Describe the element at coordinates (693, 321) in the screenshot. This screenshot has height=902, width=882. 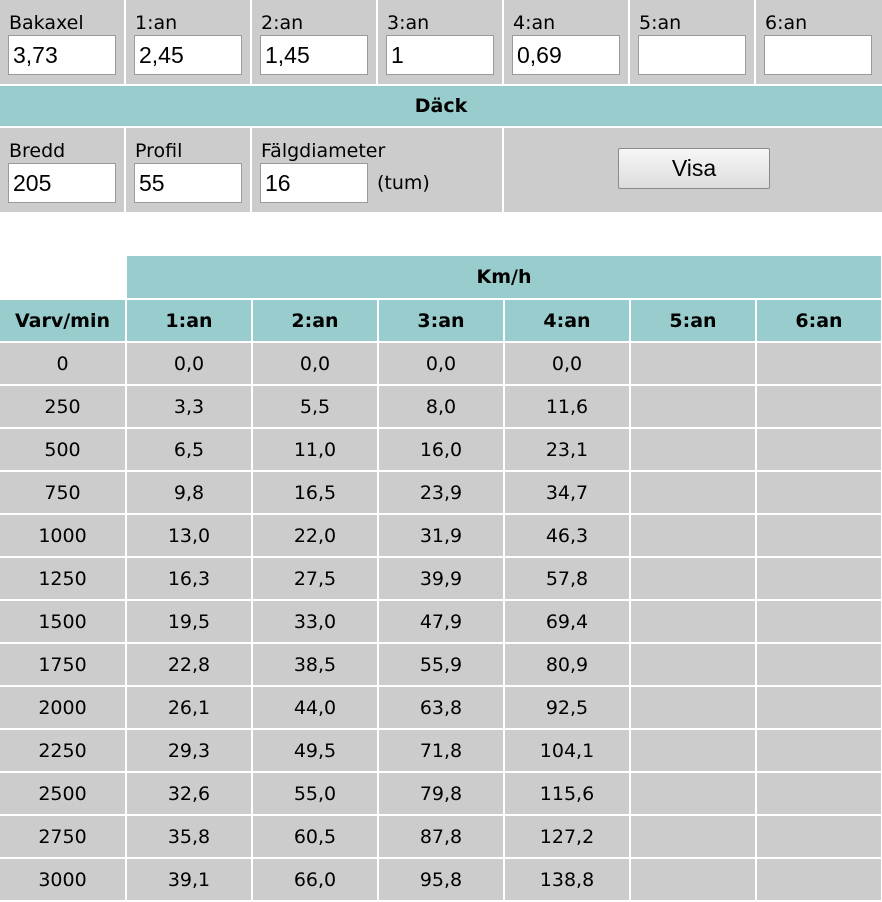
I see `gear-column-header: 5:an` at that location.